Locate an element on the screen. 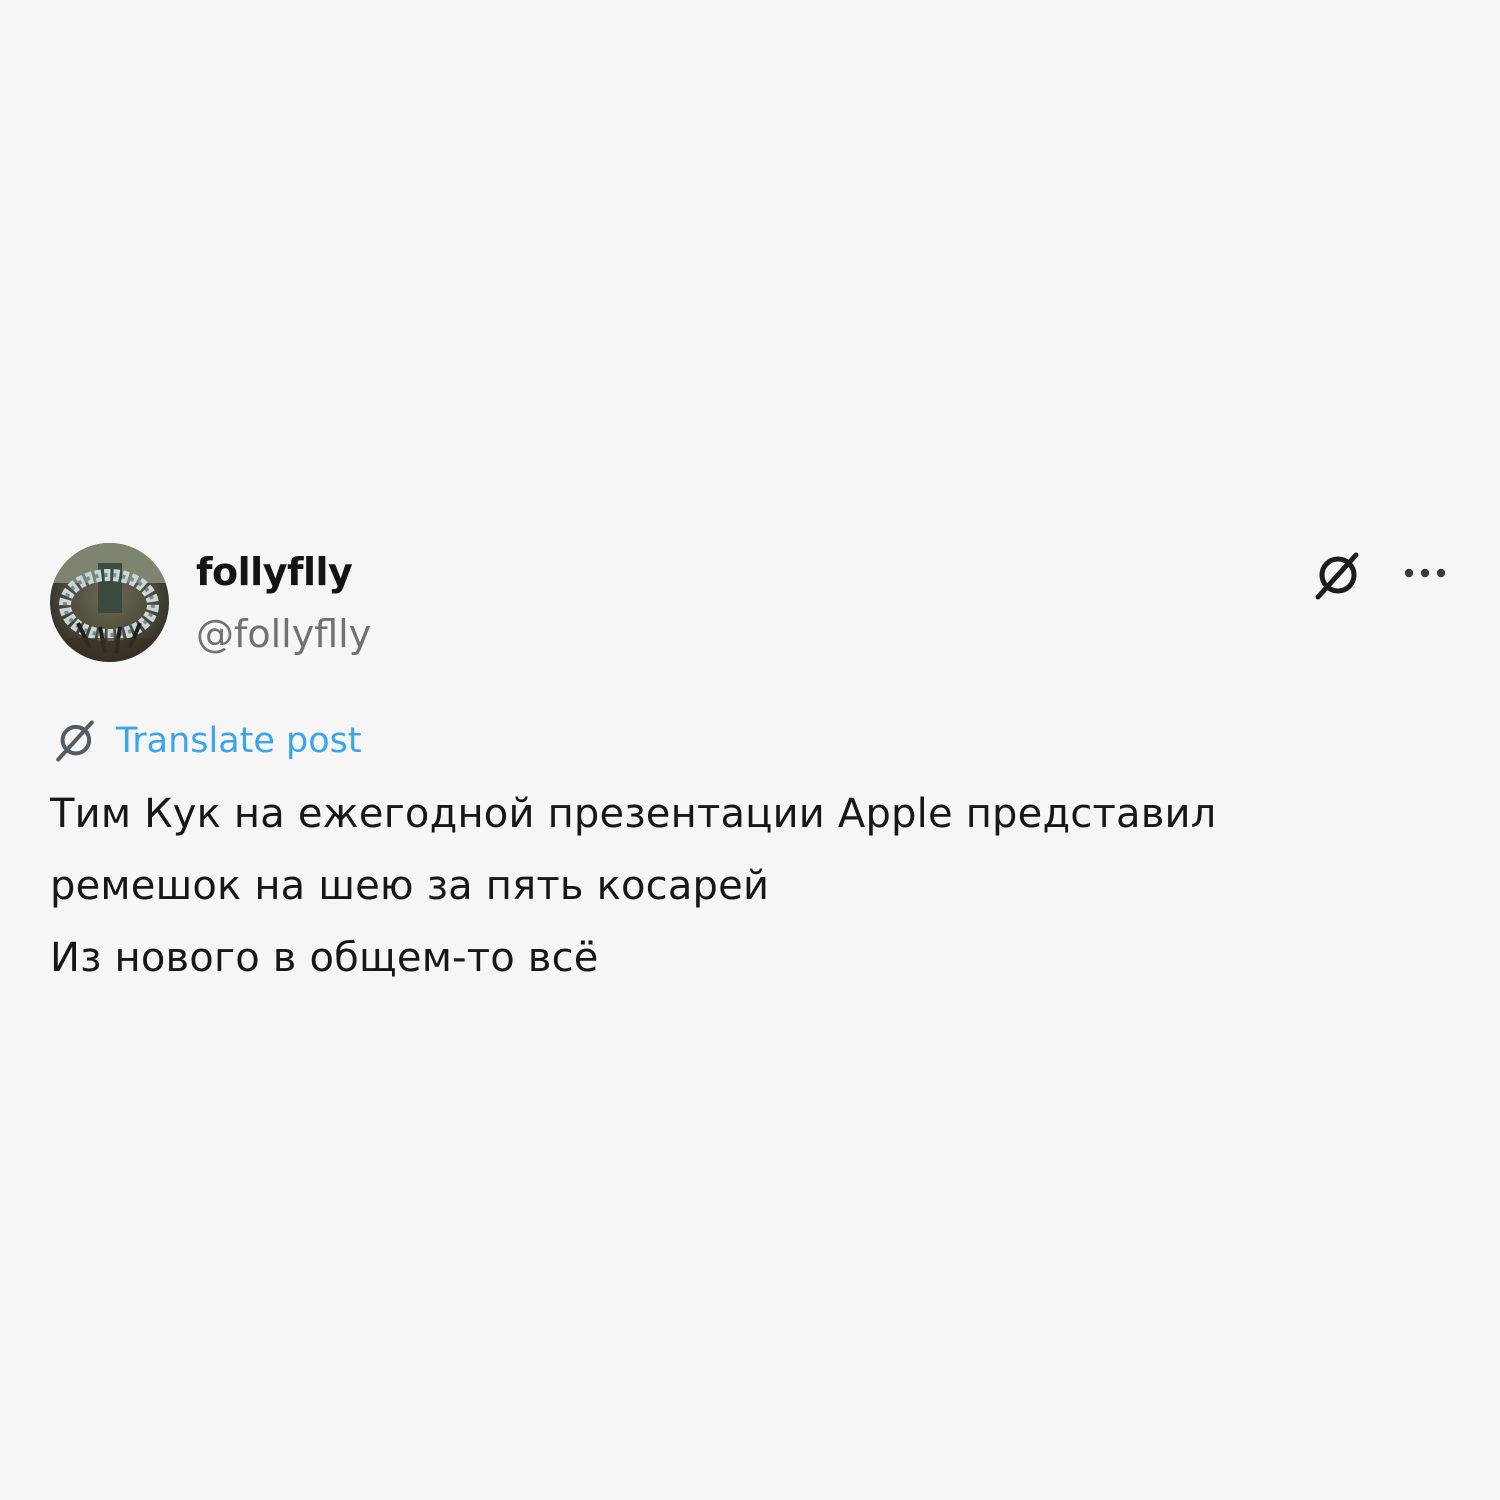  more-options-button is located at coordinates (1425, 573).